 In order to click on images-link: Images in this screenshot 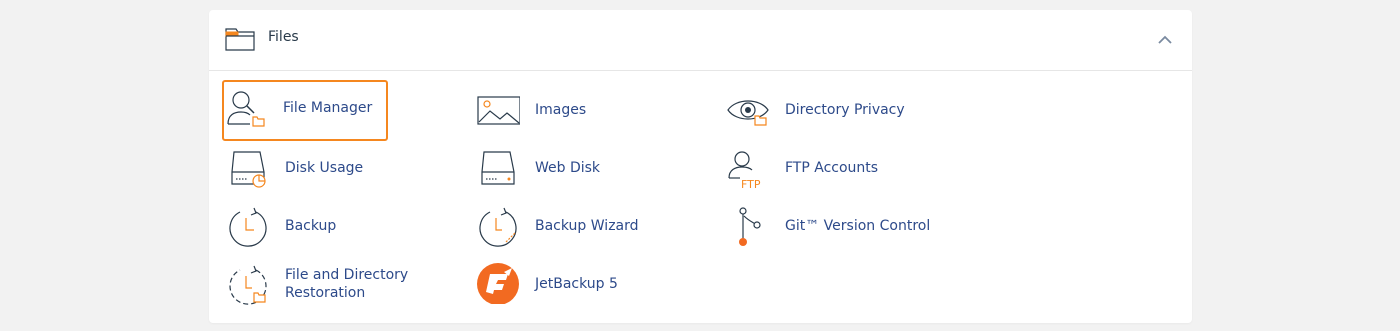, I will do `click(574, 110)`.